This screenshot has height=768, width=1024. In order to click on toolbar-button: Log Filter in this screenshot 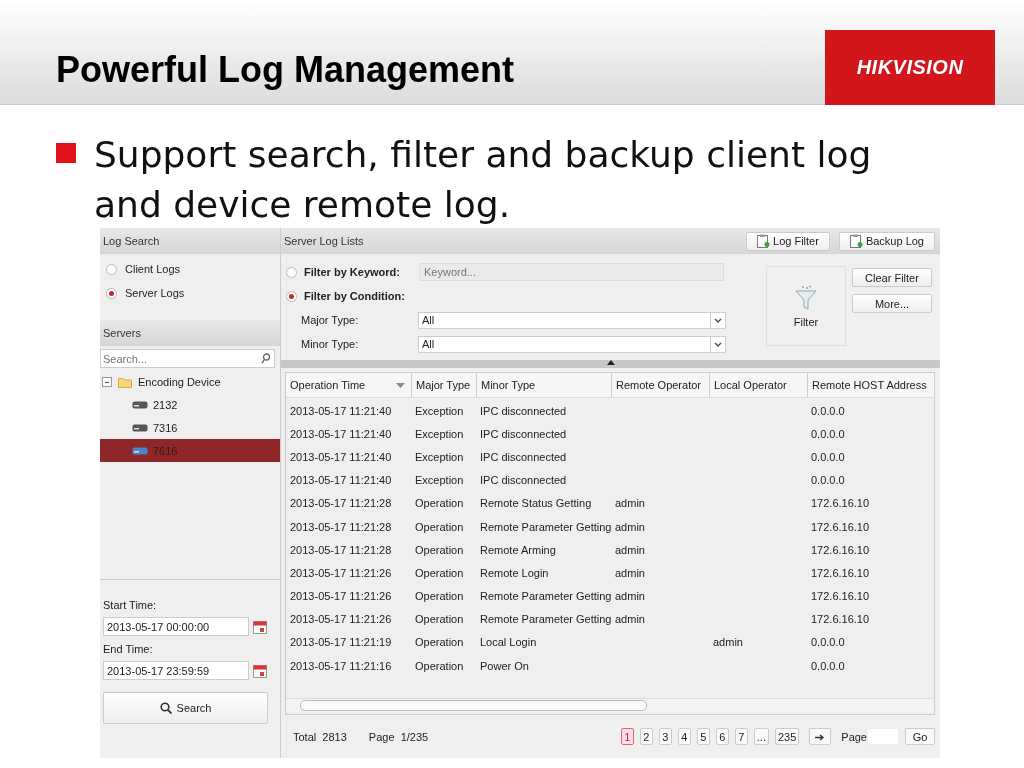, I will do `click(788, 241)`.